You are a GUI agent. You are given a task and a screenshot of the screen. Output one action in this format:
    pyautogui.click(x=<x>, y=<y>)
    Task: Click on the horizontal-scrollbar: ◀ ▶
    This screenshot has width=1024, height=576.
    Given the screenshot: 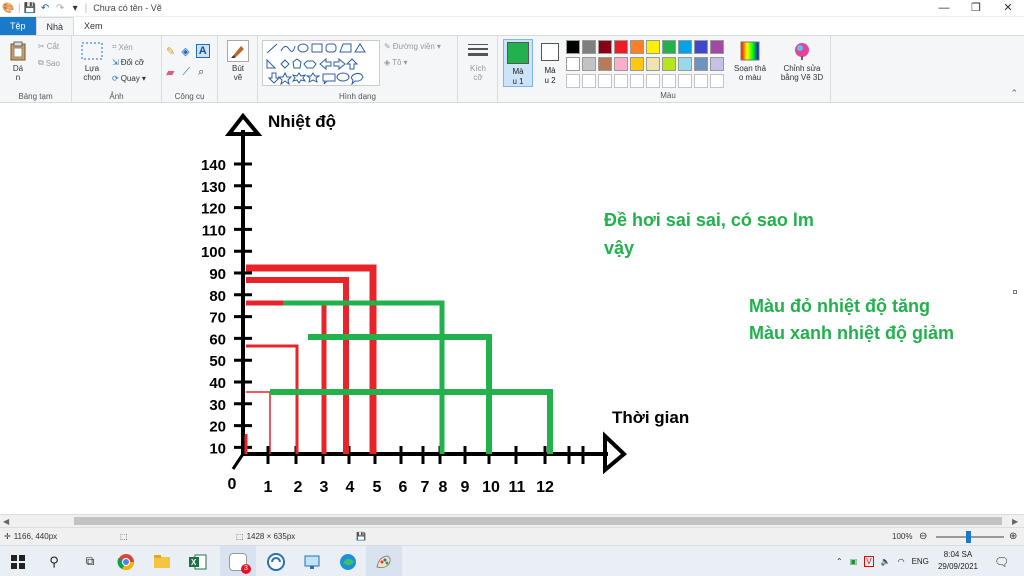 What is the action you would take?
    pyautogui.click(x=512, y=520)
    